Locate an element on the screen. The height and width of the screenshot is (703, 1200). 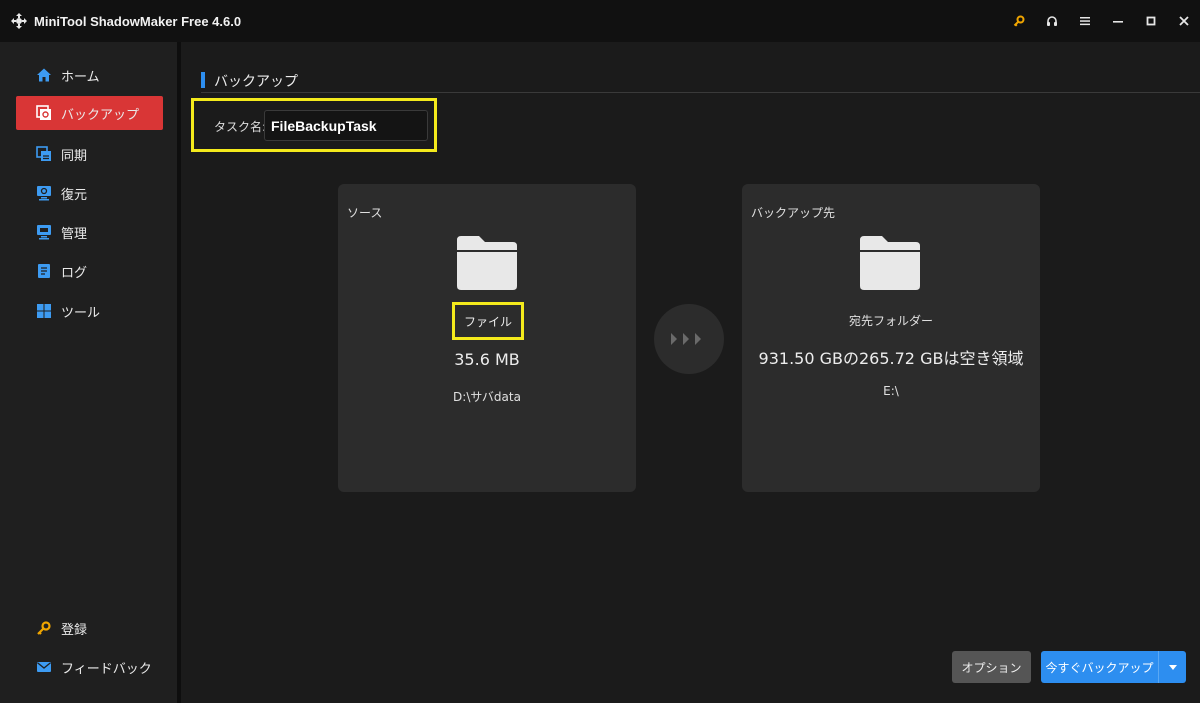
sync-icon is located at coordinates (44, 154).